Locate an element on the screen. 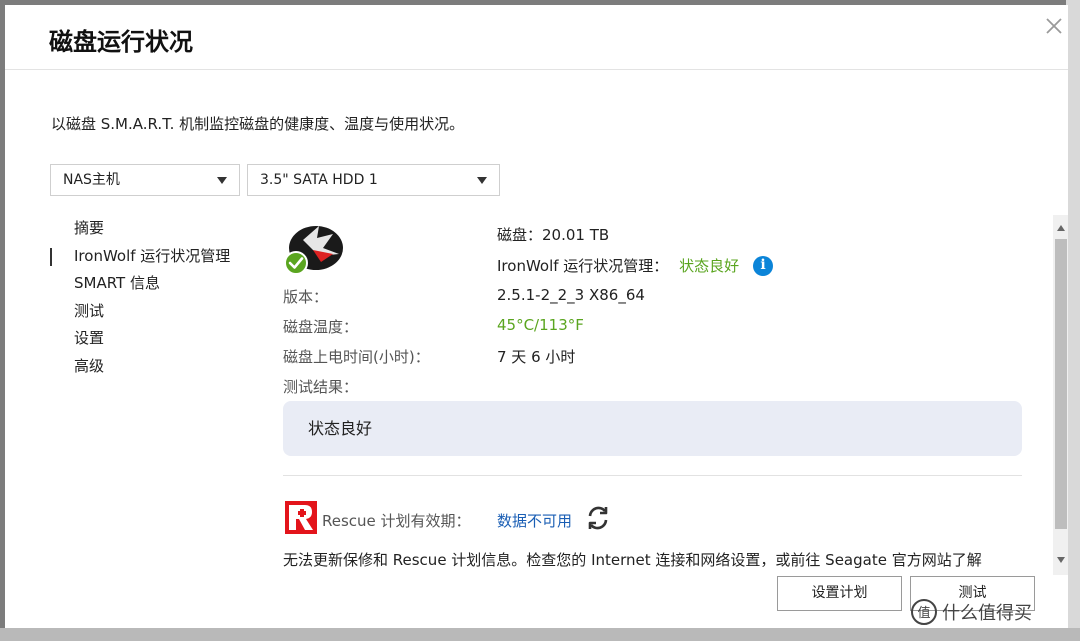  ironwolf-health-label: IronWolf 运行状况管理： is located at coordinates (583, 266).